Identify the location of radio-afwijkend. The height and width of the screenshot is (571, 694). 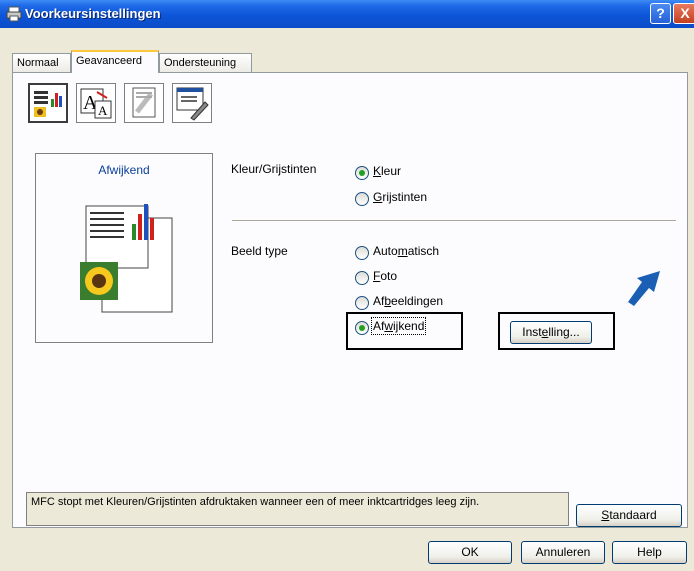
(362, 328).